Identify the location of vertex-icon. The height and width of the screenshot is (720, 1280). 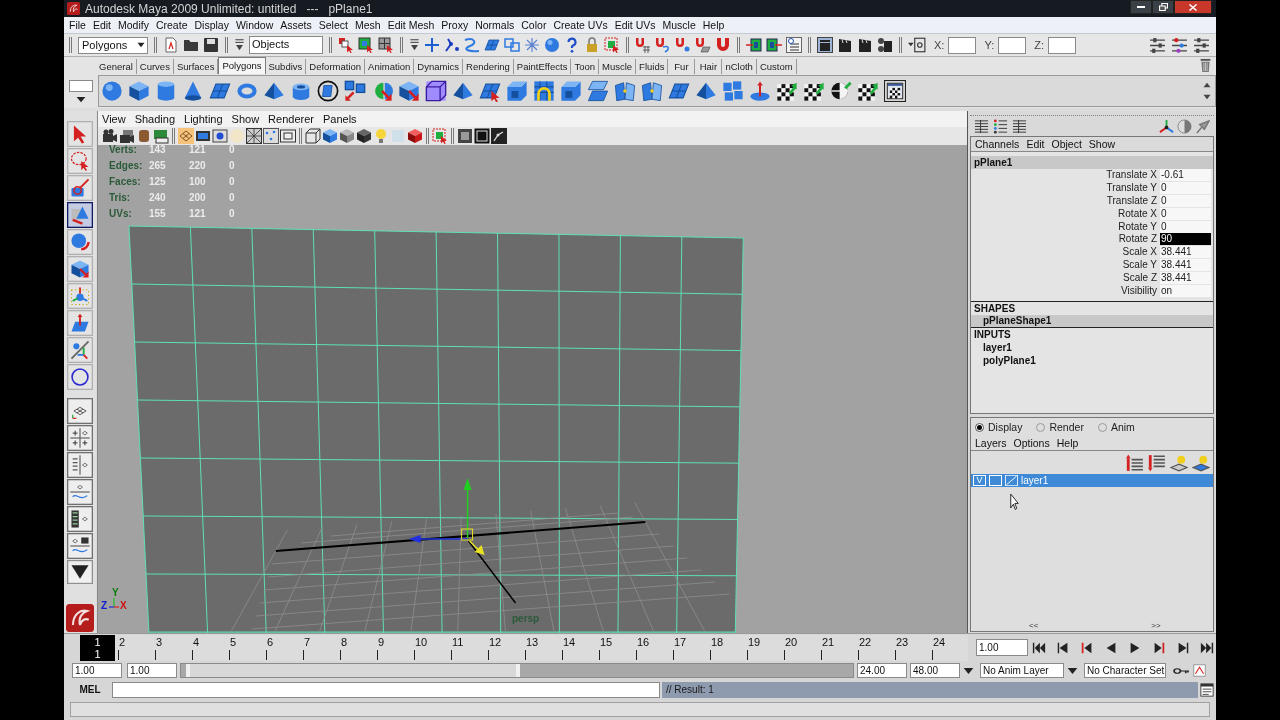
(452, 45).